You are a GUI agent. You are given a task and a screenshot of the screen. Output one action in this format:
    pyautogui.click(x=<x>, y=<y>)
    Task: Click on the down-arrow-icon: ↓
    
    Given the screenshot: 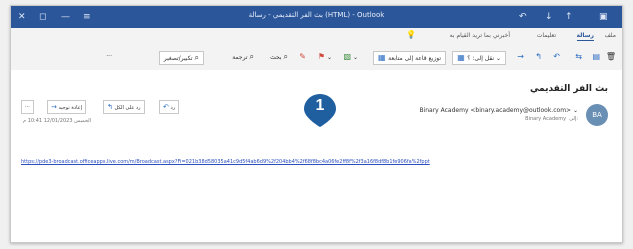 What is the action you would take?
    pyautogui.click(x=549, y=17)
    